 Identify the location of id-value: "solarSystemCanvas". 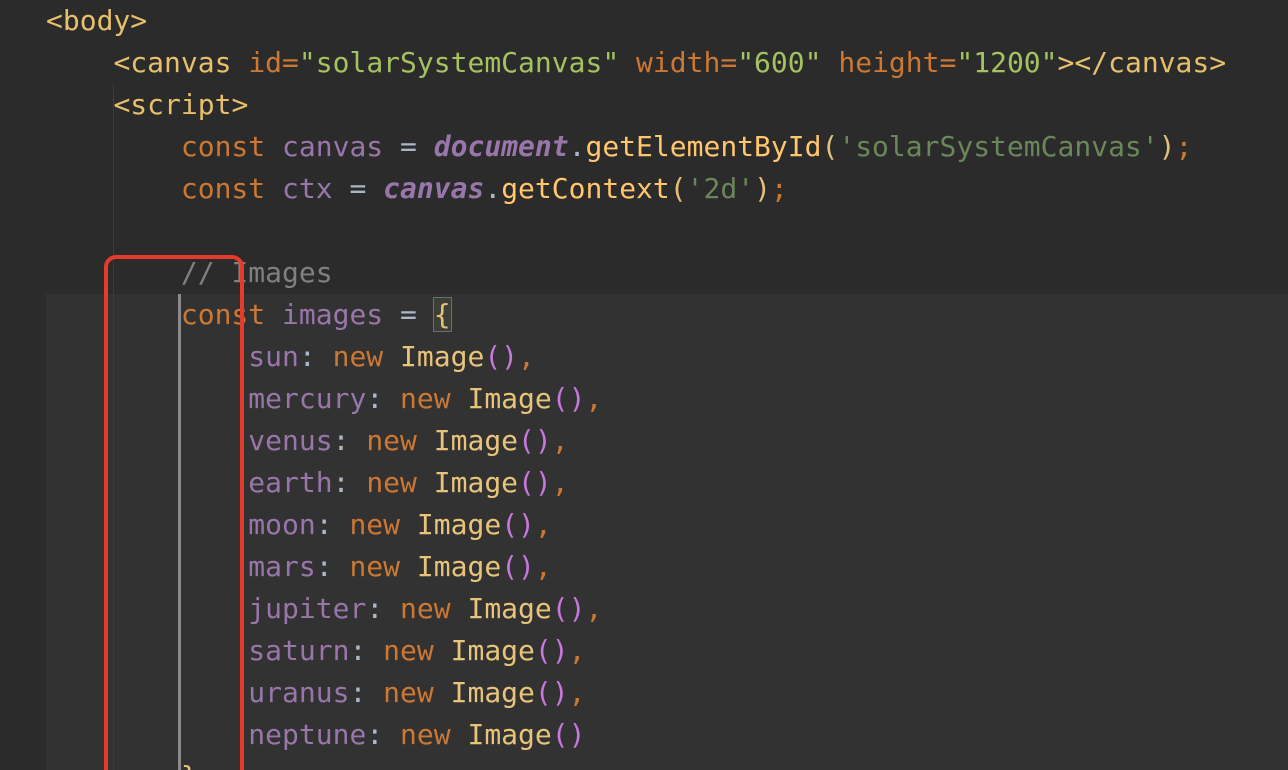
(459, 62).